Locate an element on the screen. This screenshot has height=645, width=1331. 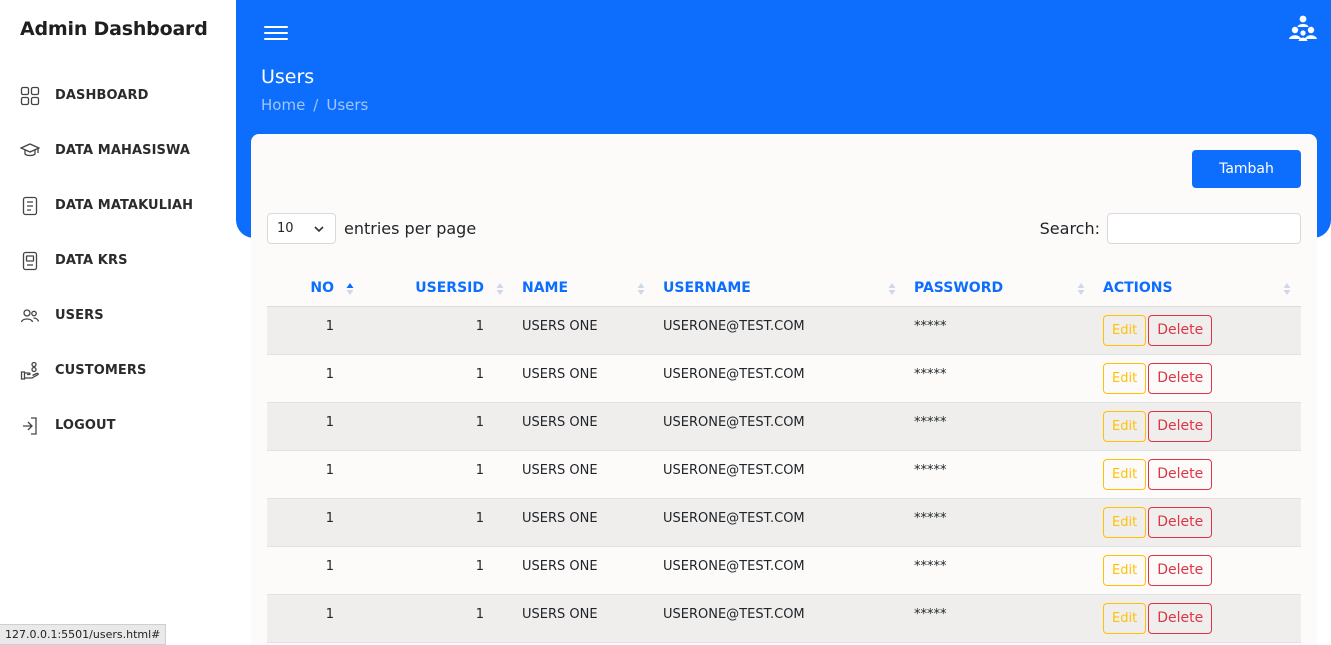
breadcrumb: Home / Users is located at coordinates (314, 105).